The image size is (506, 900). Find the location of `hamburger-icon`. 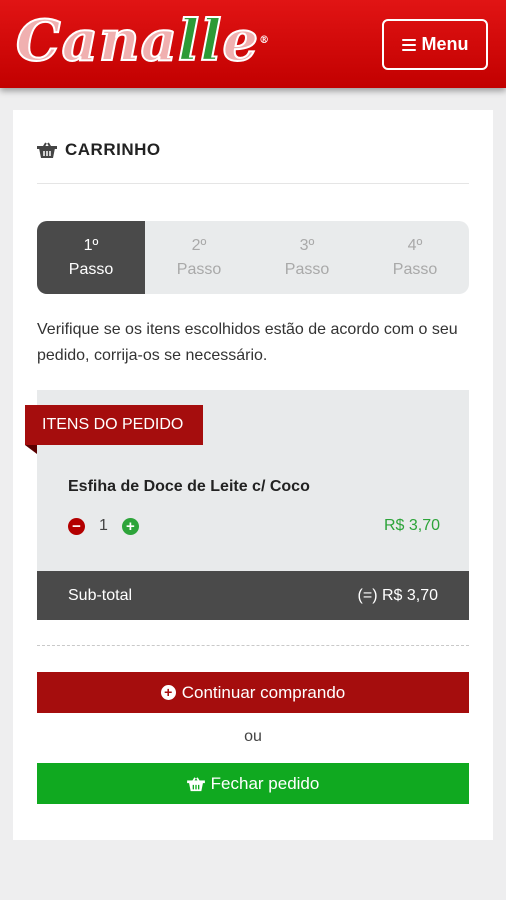

hamburger-icon is located at coordinates (408, 44).